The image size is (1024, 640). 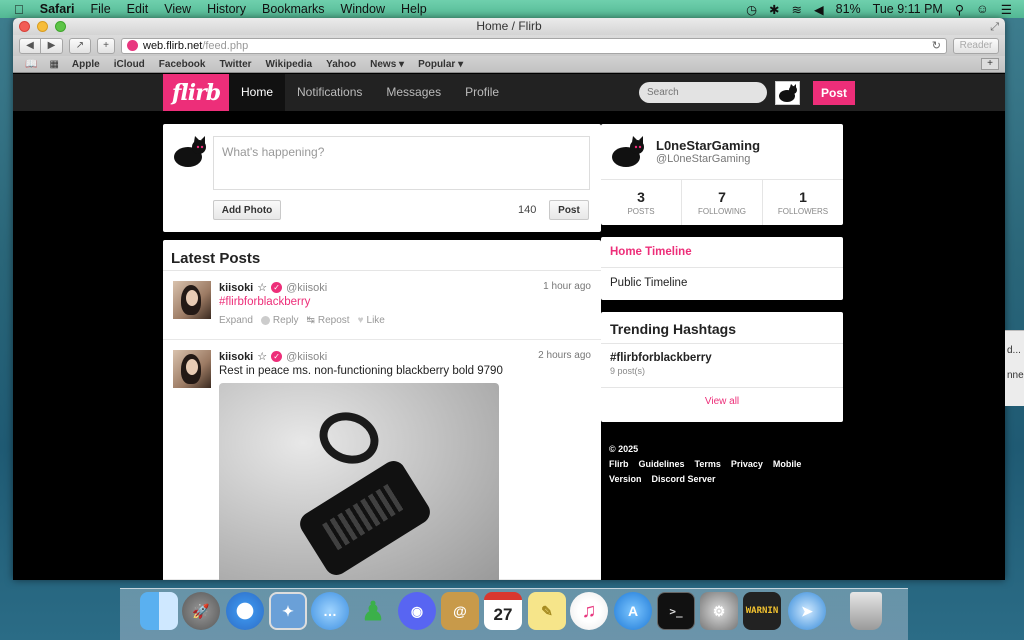 I want to click on share-button: ↗, so click(x=80, y=45).